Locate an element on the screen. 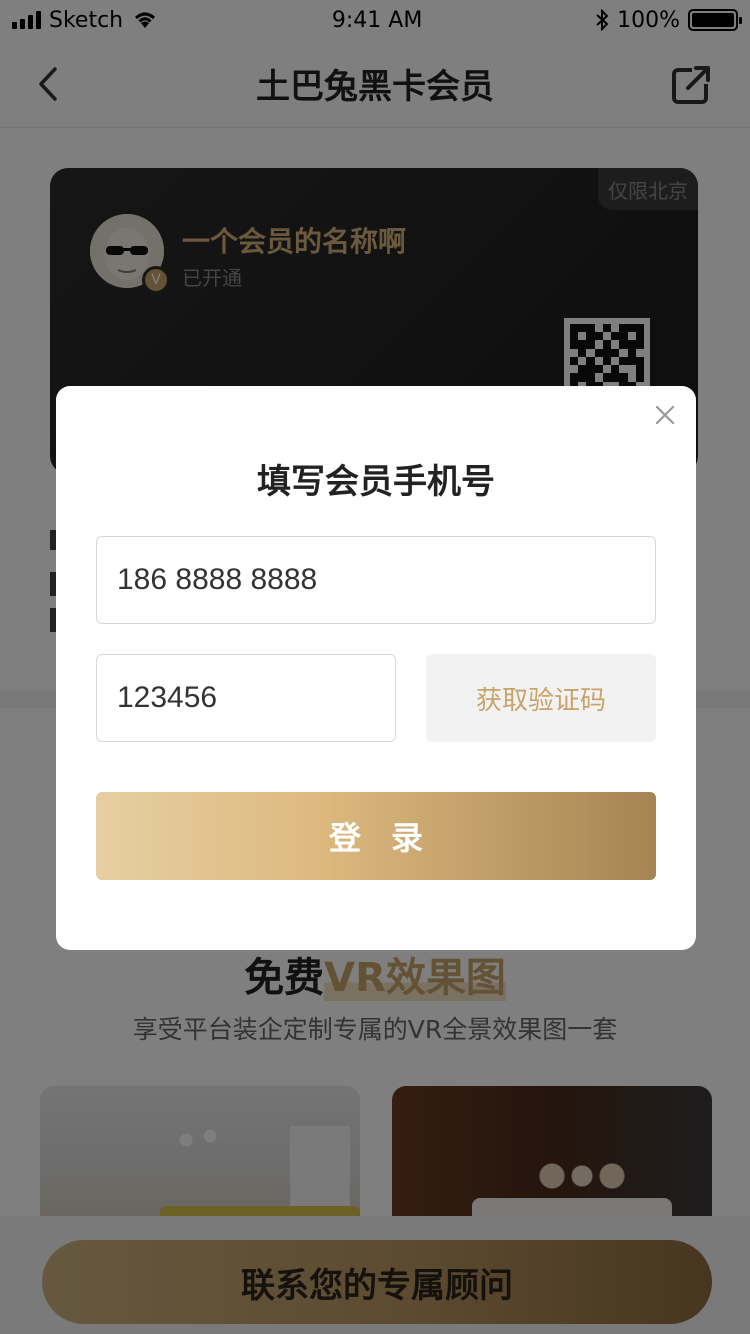 This screenshot has height=1334, width=750. login-button: 登录 is located at coordinates (376, 836).